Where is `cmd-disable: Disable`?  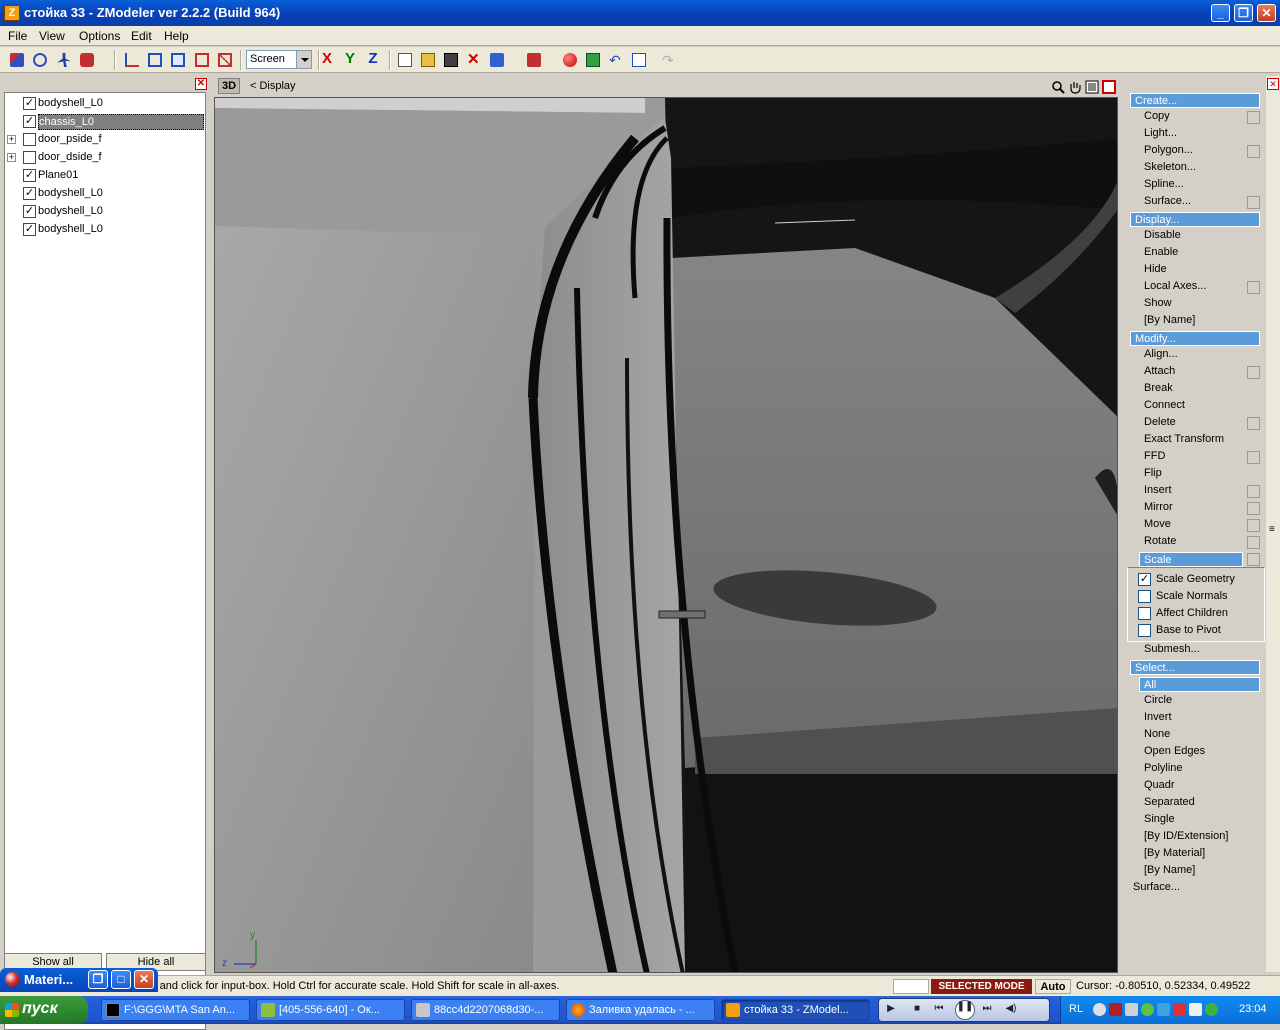
cmd-disable: Disable is located at coordinates (1162, 235).